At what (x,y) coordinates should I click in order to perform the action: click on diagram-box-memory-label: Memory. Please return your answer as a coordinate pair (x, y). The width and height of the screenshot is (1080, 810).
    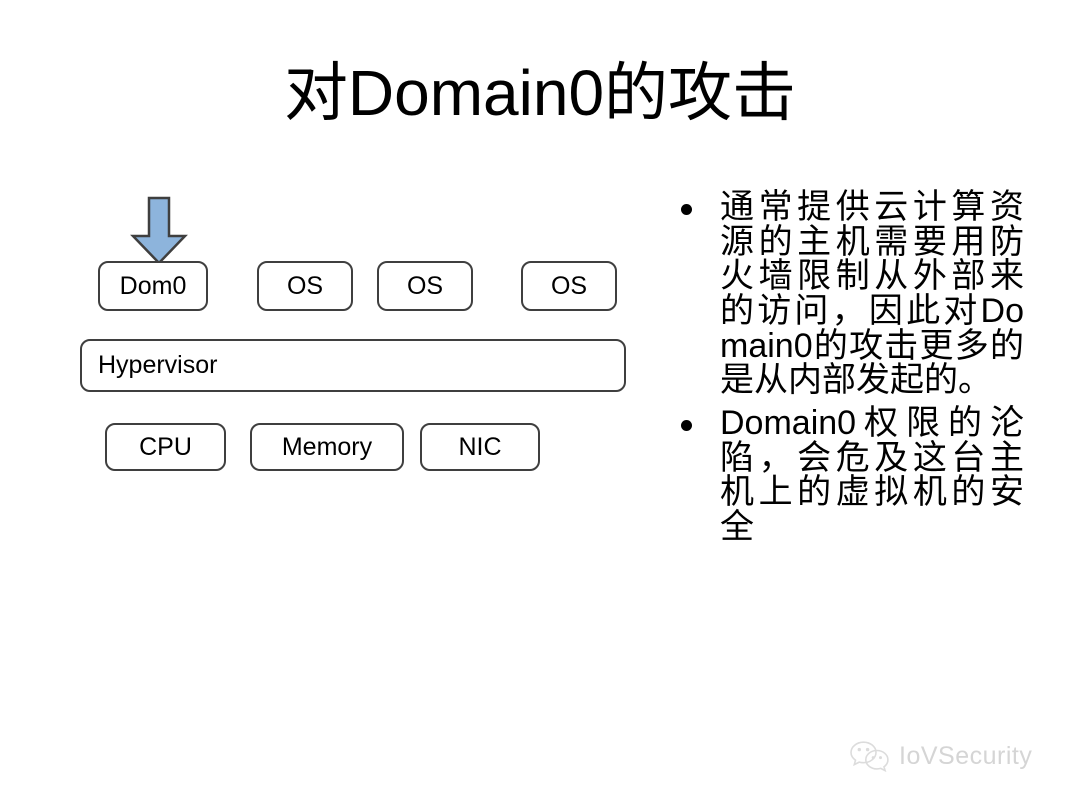
    Looking at the image, I should click on (327, 446).